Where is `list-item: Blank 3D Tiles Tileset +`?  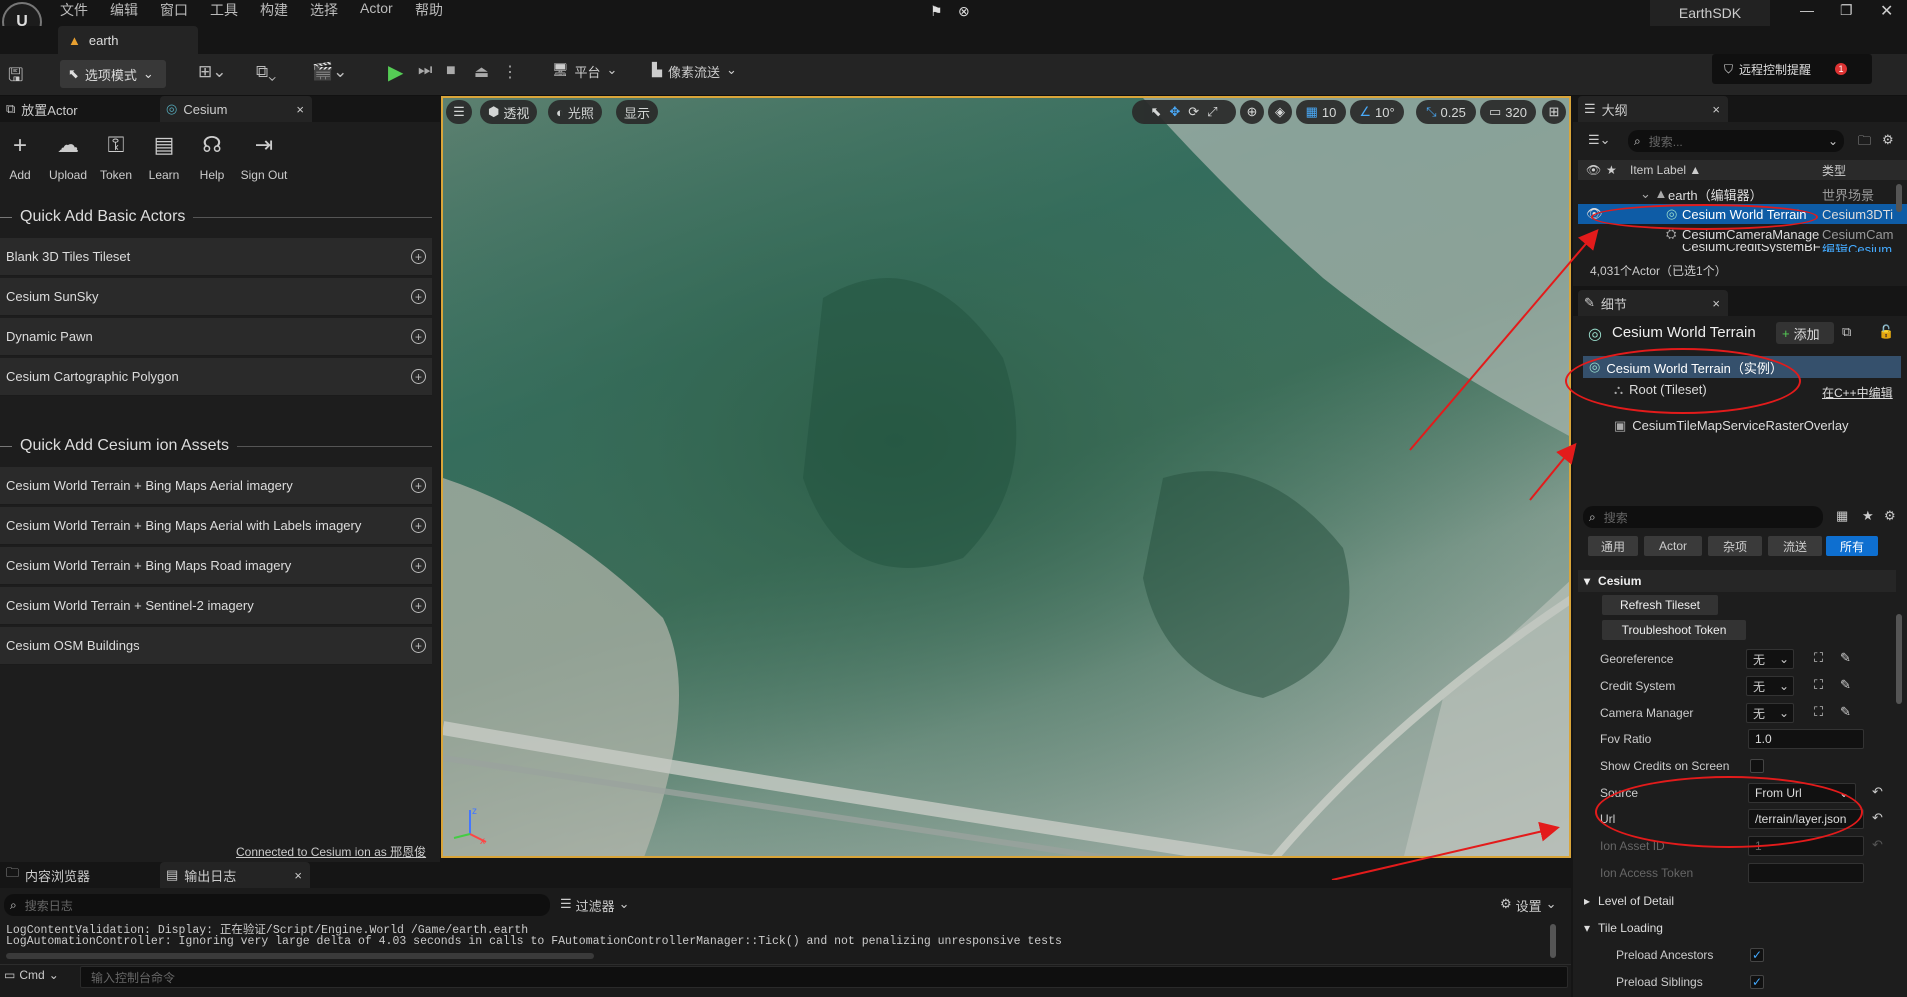
list-item: Blank 3D Tiles Tileset + is located at coordinates (216, 257).